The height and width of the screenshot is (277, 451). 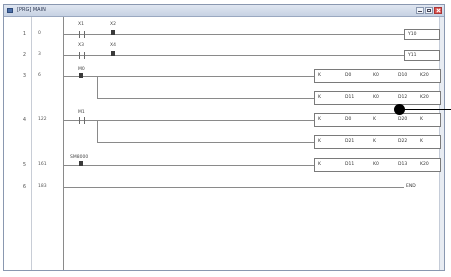 What do you see at coordinates (24, 165) in the screenshot?
I see `row-number: 5` at bounding box center [24, 165].